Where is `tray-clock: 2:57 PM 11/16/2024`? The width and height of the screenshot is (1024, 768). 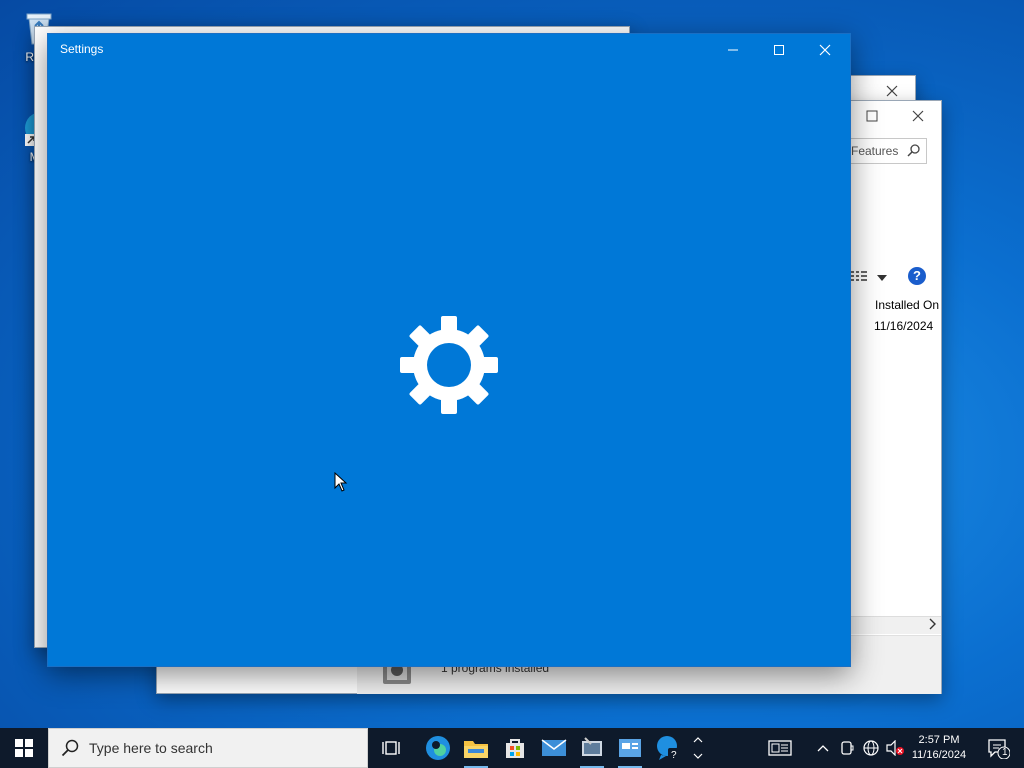
tray-clock: 2:57 PM 11/16/2024 is located at coordinates (939, 748).